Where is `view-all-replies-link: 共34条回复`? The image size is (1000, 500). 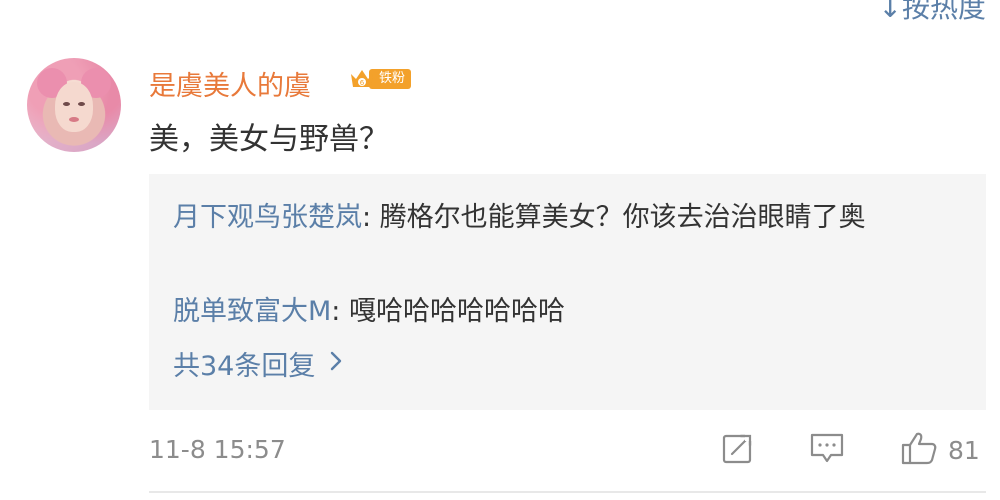 view-all-replies-link: 共34条回复 is located at coordinates (258, 363).